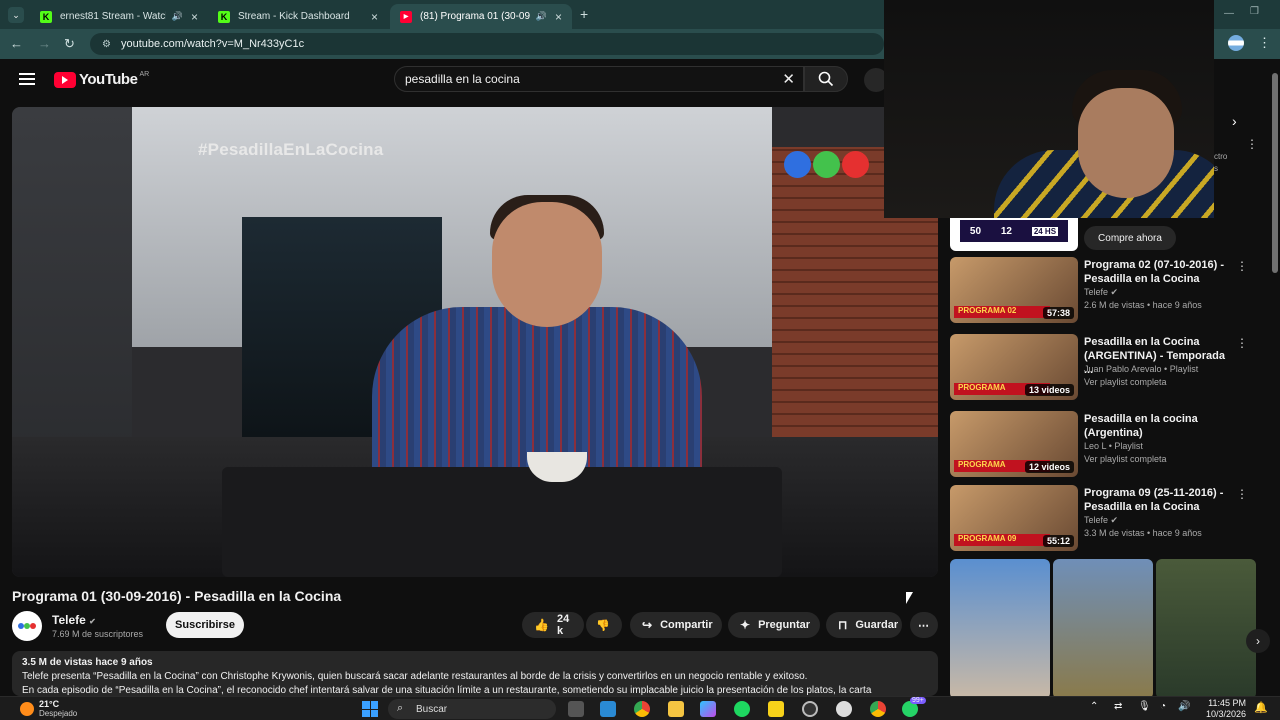  What do you see at coordinates (1014, 367) in the screenshot?
I see `playlist-thumbnail: PROGRAMA 13 videos` at bounding box center [1014, 367].